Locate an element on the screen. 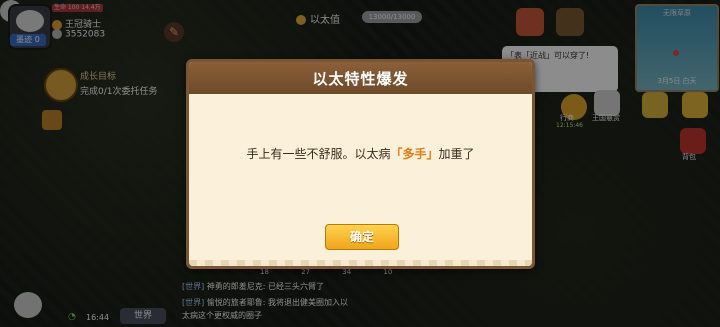  dialog-title: 以太特性爆发 is located at coordinates (360, 78).